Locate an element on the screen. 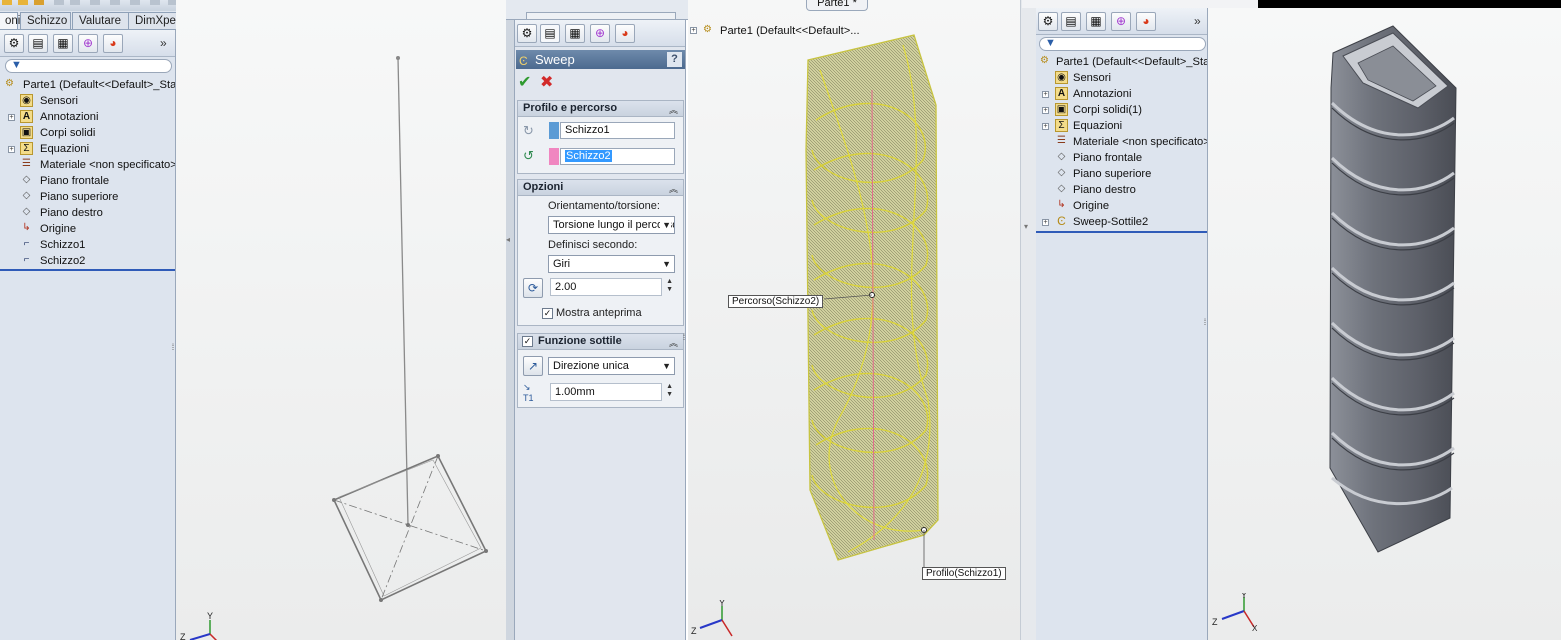 The height and width of the screenshot is (640, 1561). equations-icon: Σ is located at coordinates (26, 148).